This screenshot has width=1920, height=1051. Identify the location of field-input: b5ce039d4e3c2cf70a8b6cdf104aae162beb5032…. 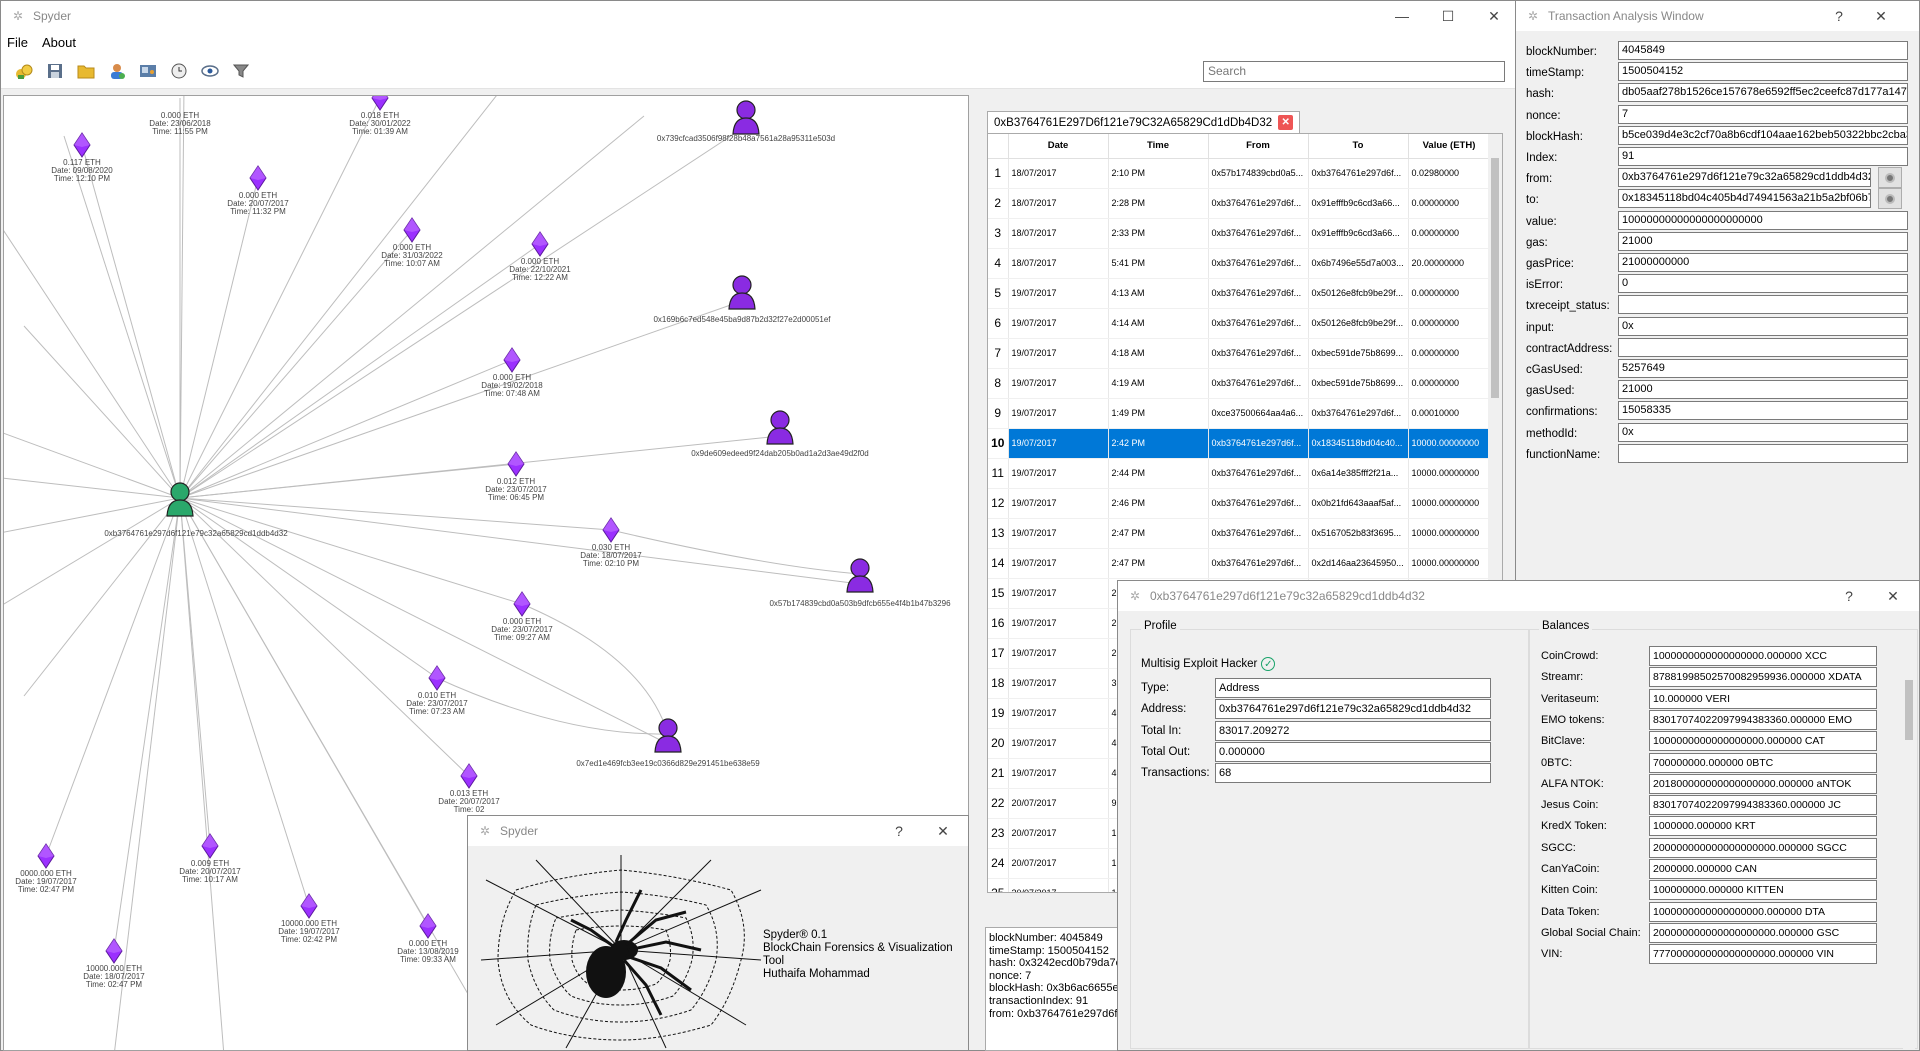
(1763, 135).